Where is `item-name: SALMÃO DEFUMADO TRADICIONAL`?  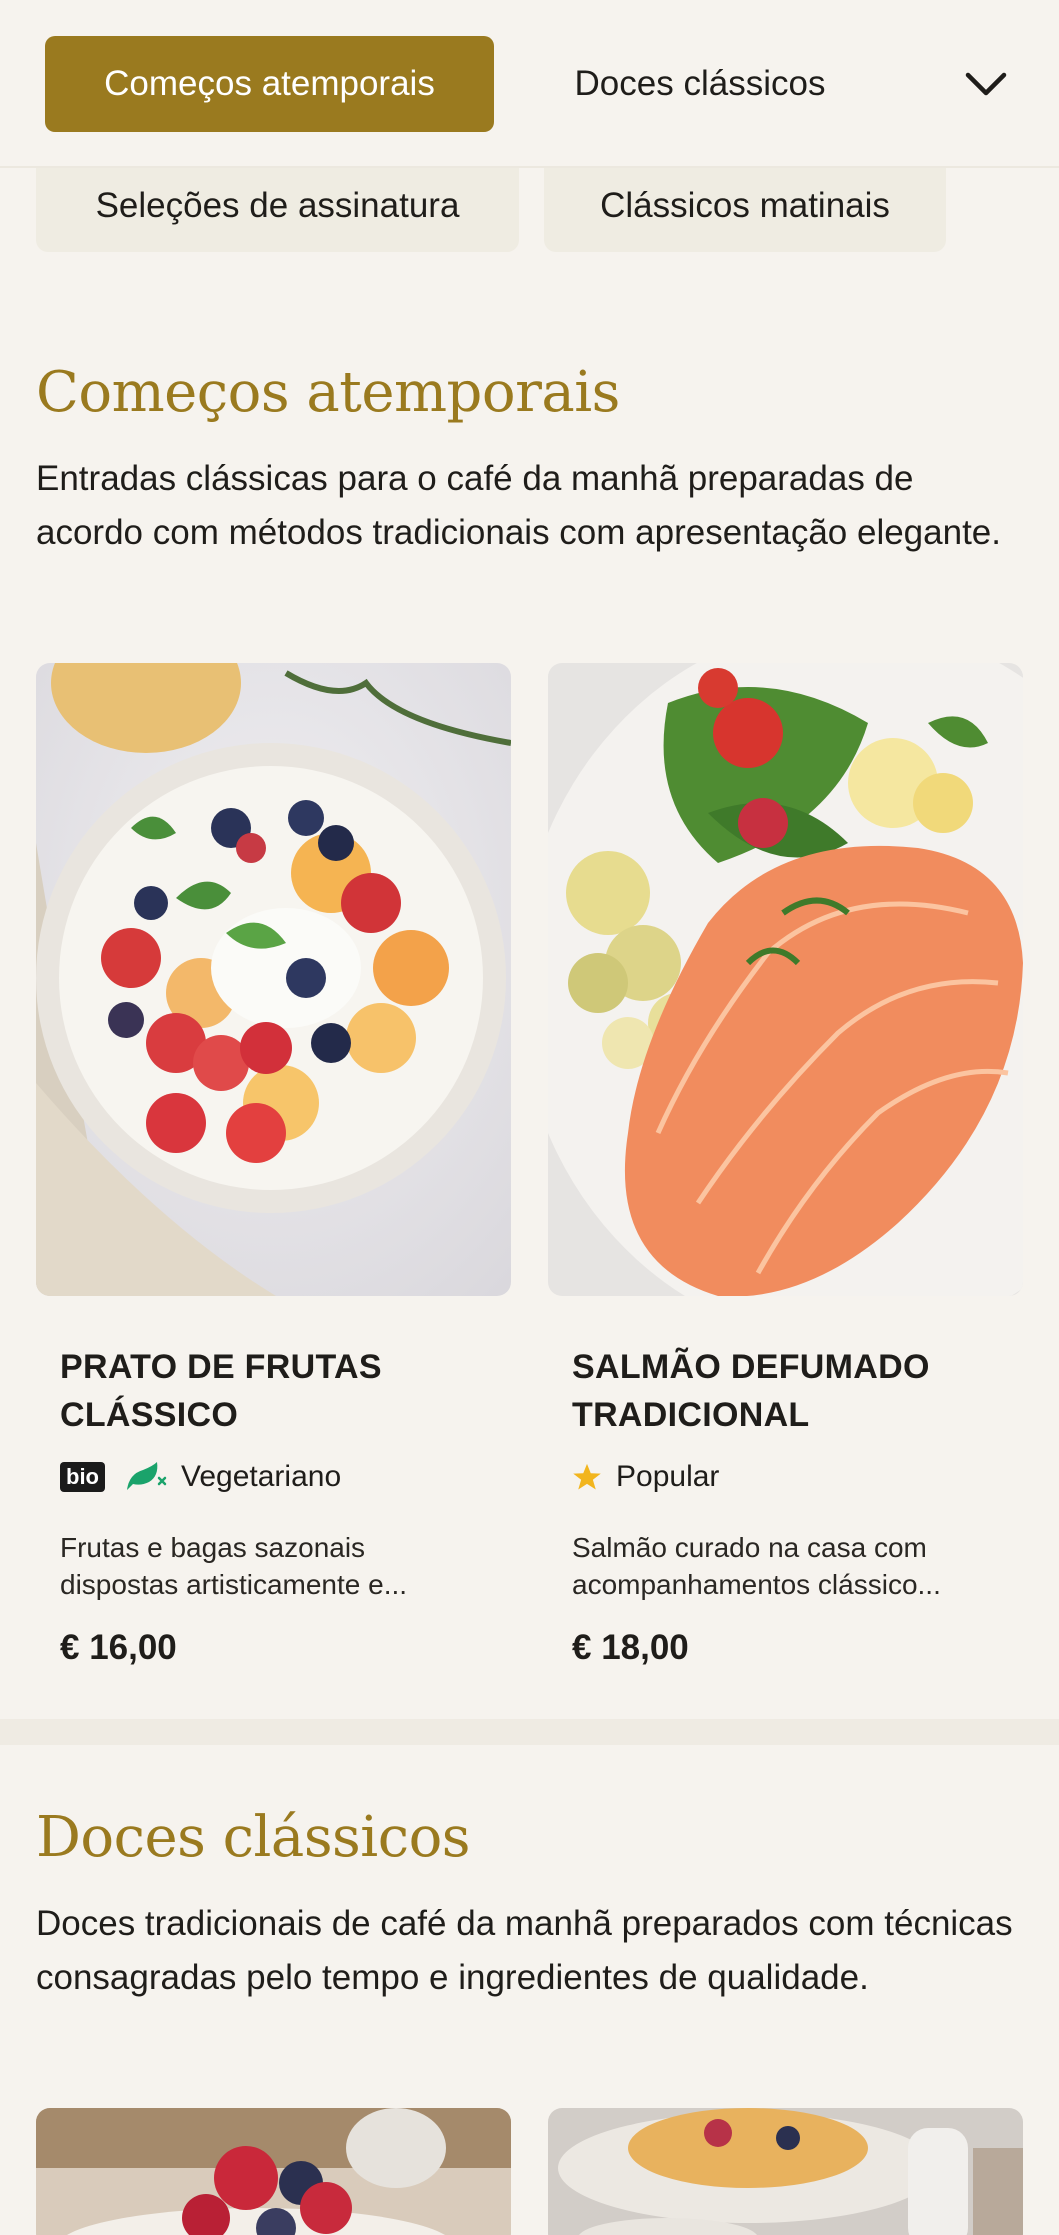
item-name: SALMÃO DEFUMADO TRADICIONAL is located at coordinates (787, 1391).